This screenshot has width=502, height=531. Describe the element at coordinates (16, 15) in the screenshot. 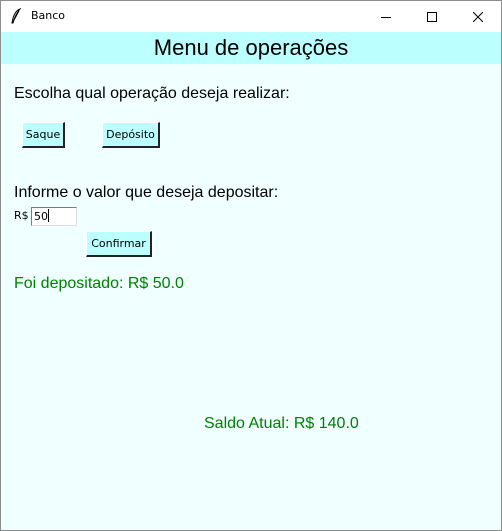

I see `feather-icon` at that location.